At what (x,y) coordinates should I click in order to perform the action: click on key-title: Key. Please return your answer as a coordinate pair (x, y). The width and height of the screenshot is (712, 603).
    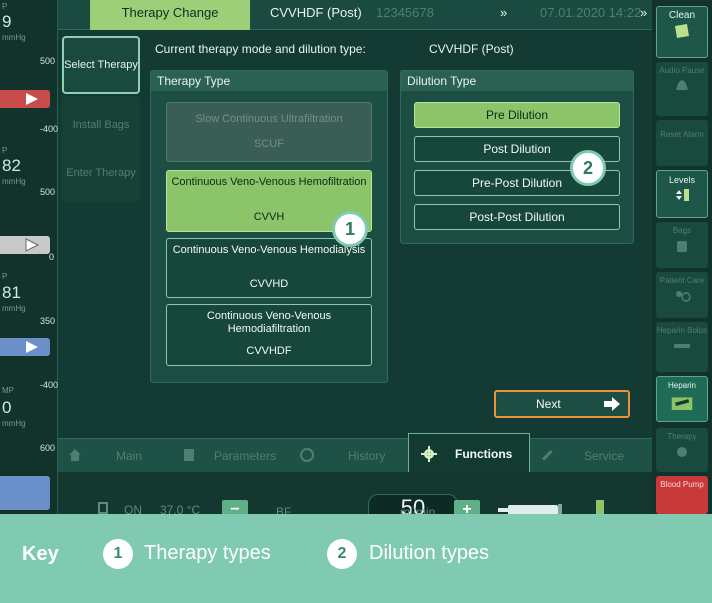
    Looking at the image, I should click on (40, 554).